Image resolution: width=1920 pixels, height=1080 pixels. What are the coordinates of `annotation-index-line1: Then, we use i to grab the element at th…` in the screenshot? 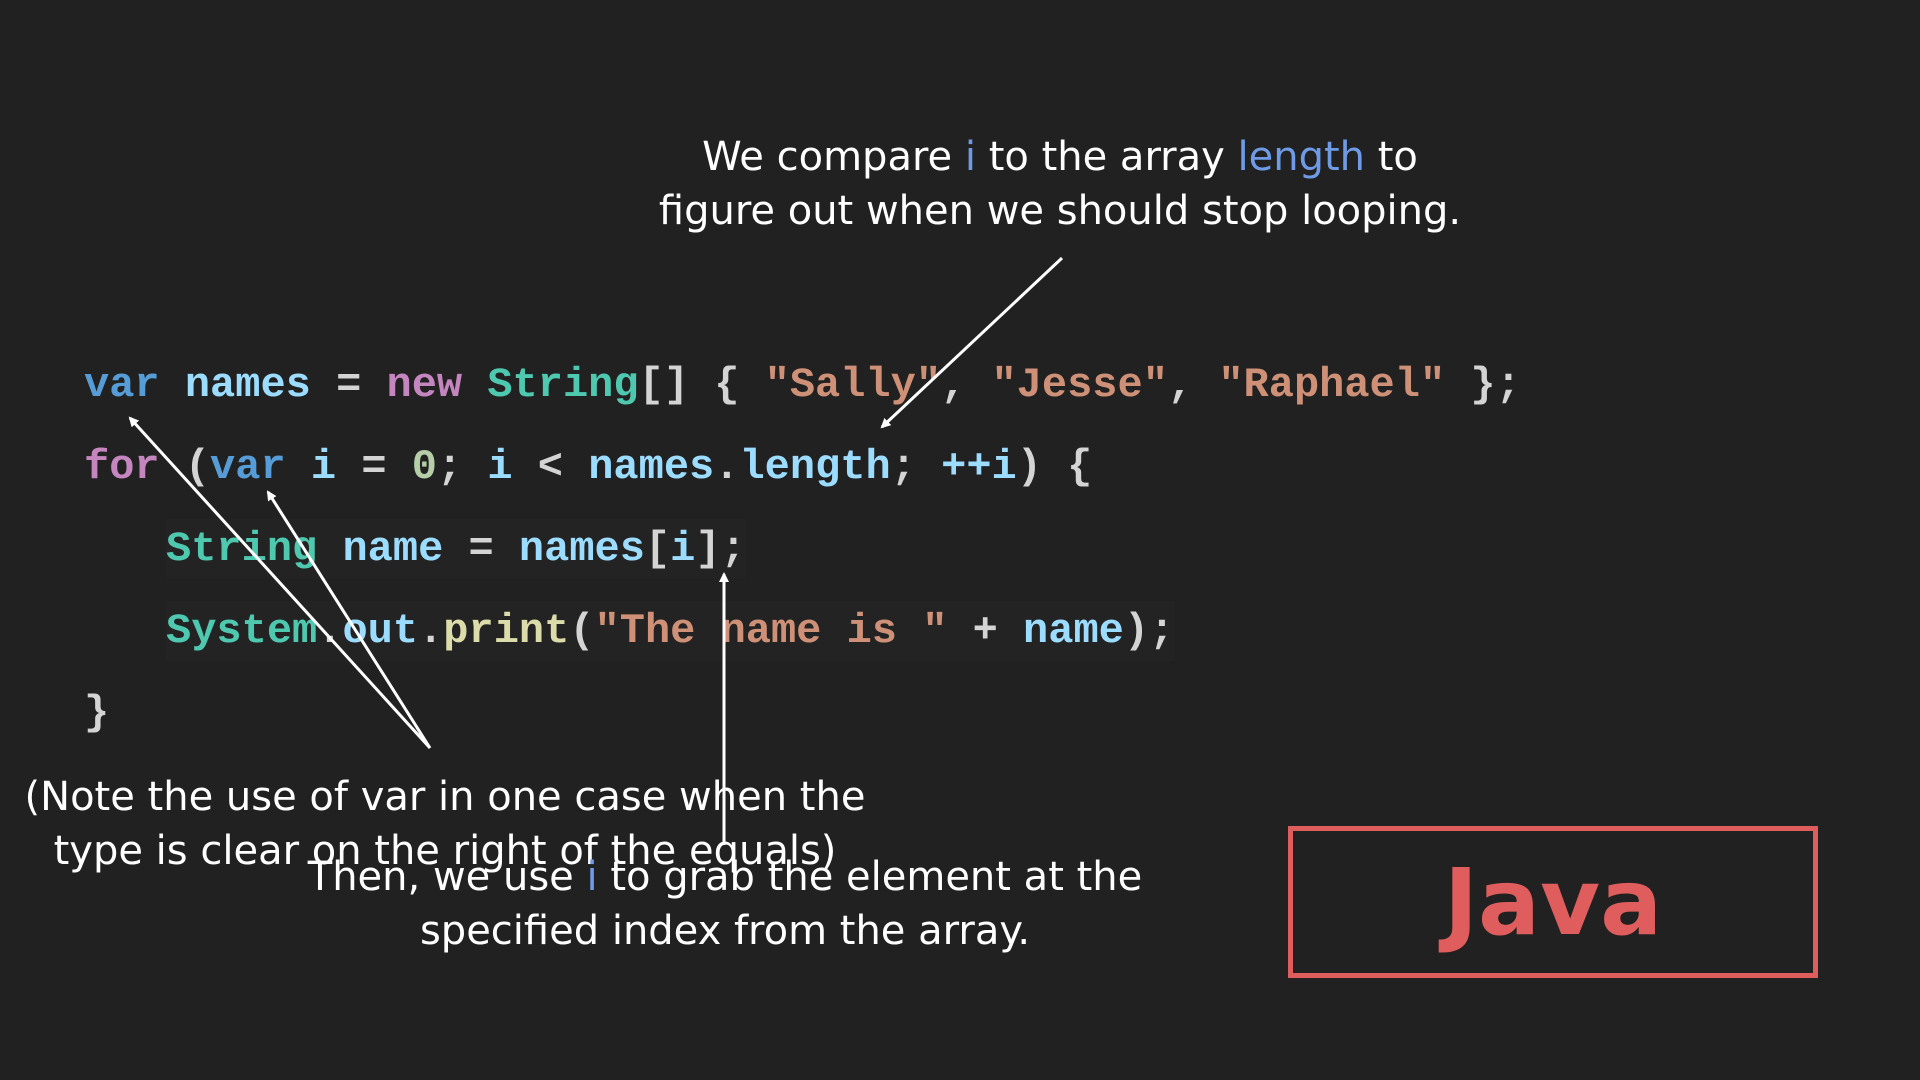 It's located at (725, 877).